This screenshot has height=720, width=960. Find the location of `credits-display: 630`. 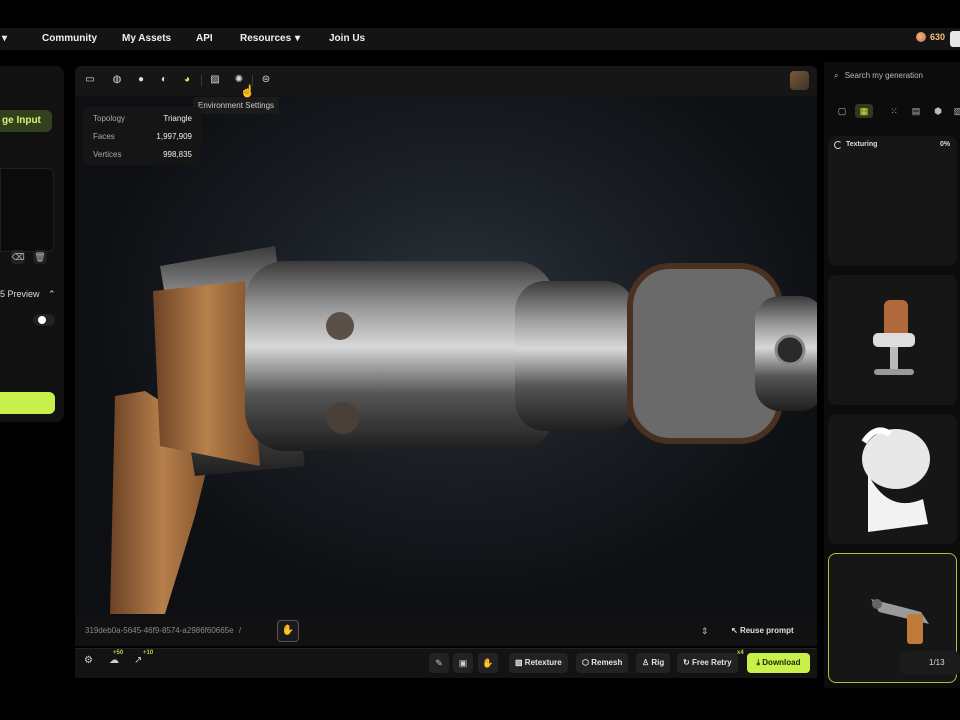

credits-display: 630 is located at coordinates (930, 37).